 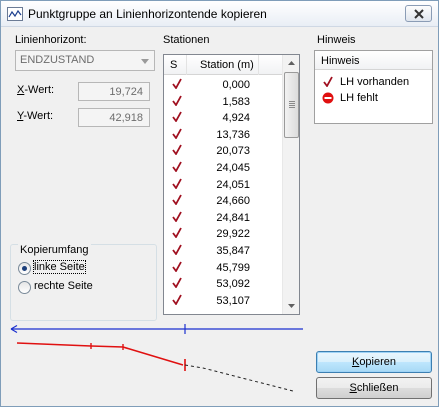 What do you see at coordinates (340, 61) in the screenshot?
I see `hinweis-header: Hinweis` at bounding box center [340, 61].